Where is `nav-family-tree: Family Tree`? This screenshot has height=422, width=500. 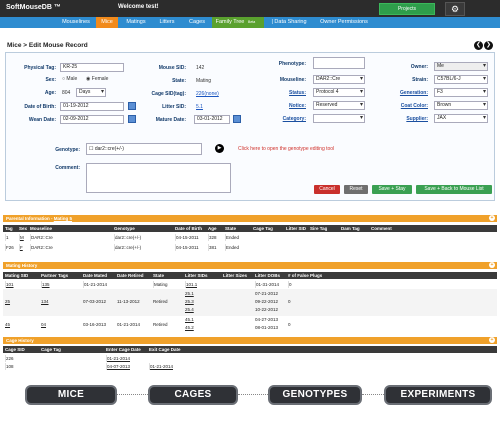 nav-family-tree: Family Tree is located at coordinates (230, 22).